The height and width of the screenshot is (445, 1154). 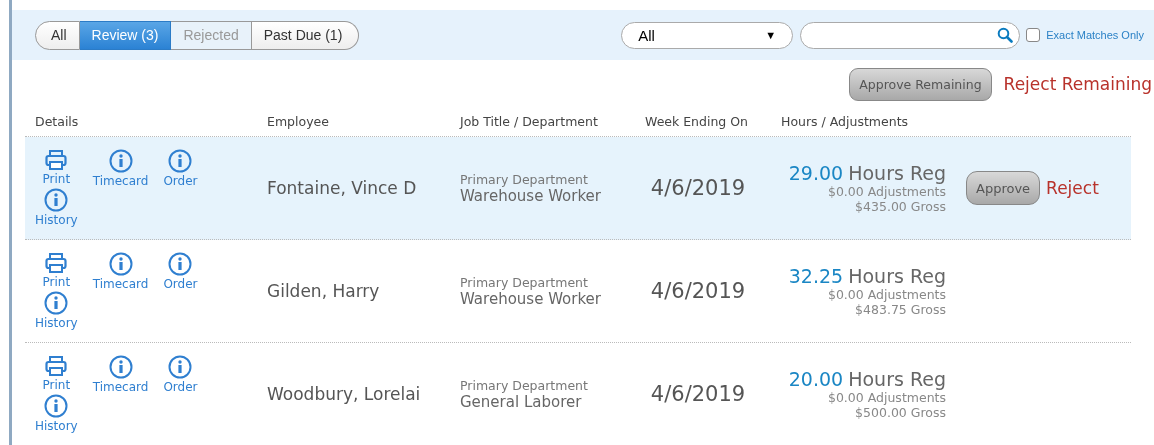 I want to click on filter-tab: All, so click(x=57, y=35).